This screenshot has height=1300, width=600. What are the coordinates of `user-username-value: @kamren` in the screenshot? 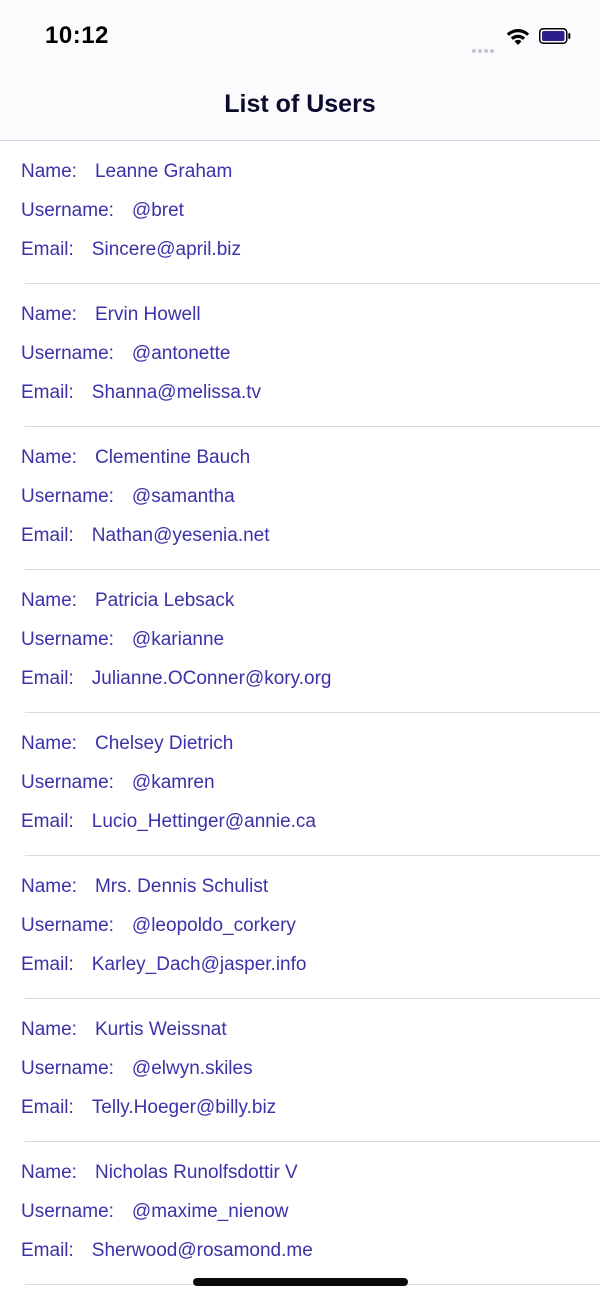 It's located at (173, 782).